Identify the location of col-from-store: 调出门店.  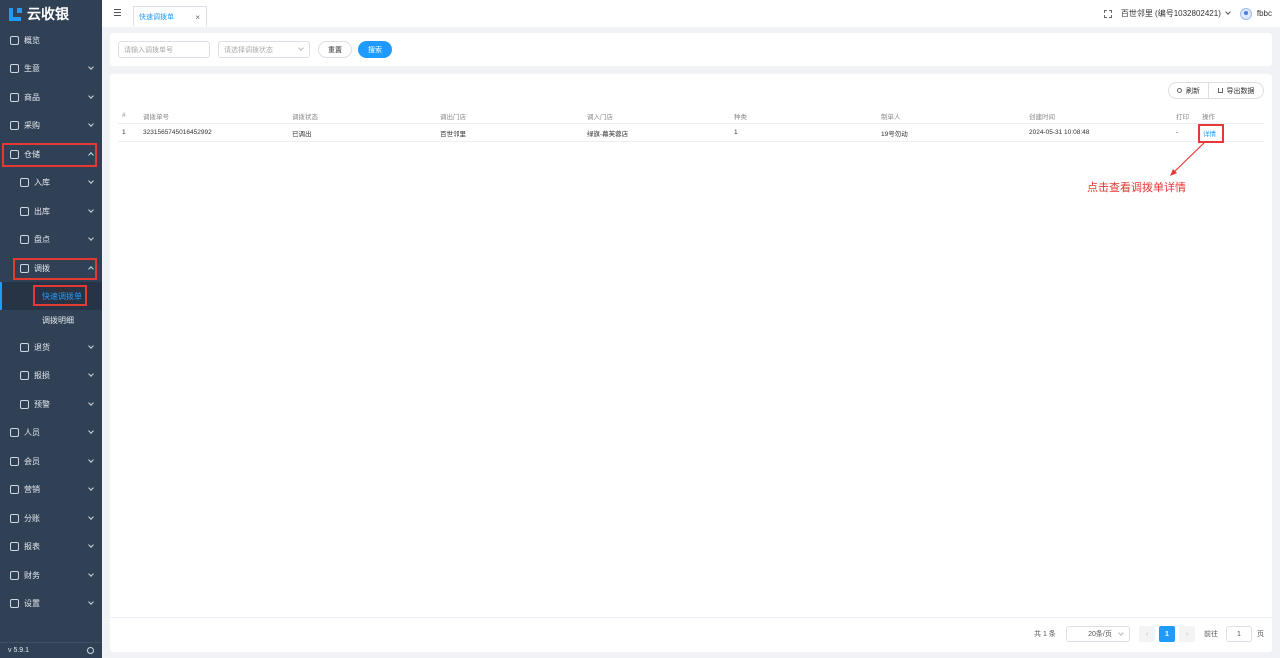
(453, 117).